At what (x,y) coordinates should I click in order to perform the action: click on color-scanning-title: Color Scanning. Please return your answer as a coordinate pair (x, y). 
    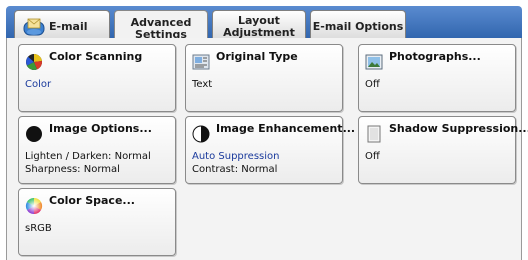
    Looking at the image, I should click on (96, 56).